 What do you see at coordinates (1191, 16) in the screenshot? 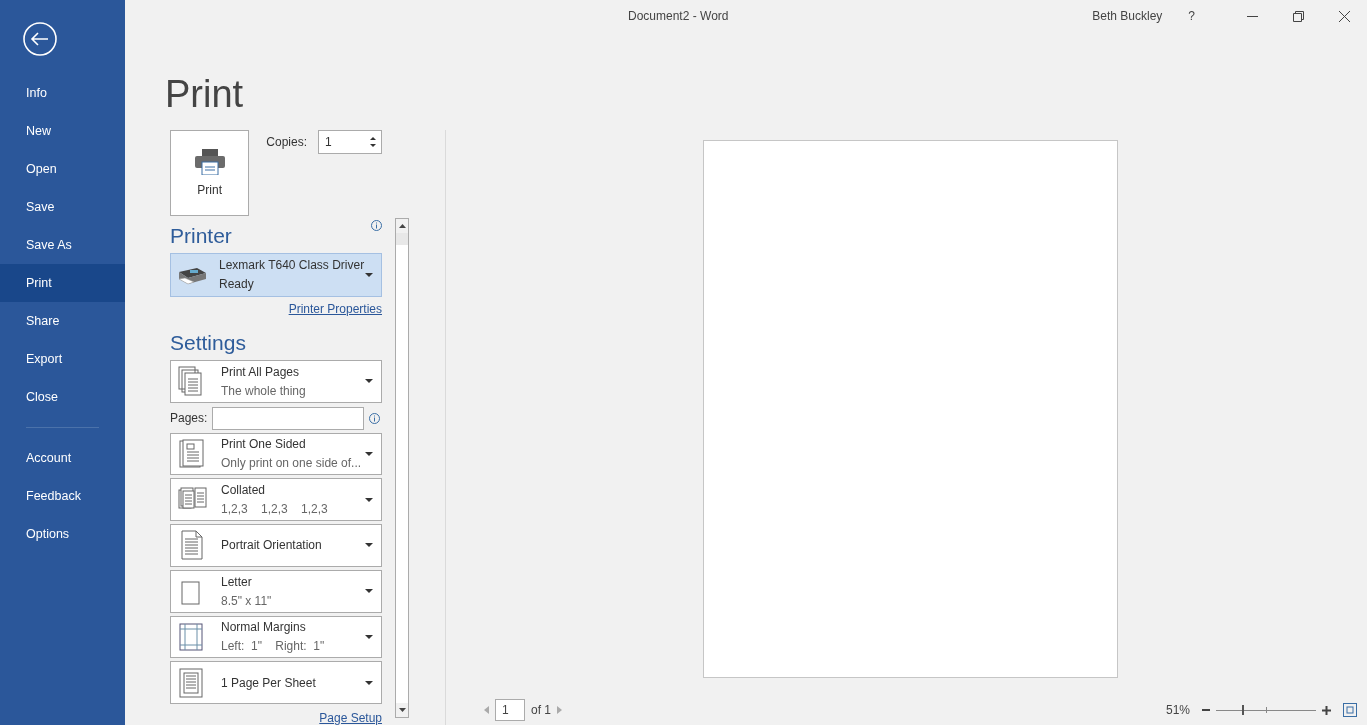
I see `help-button: ?` at bounding box center [1191, 16].